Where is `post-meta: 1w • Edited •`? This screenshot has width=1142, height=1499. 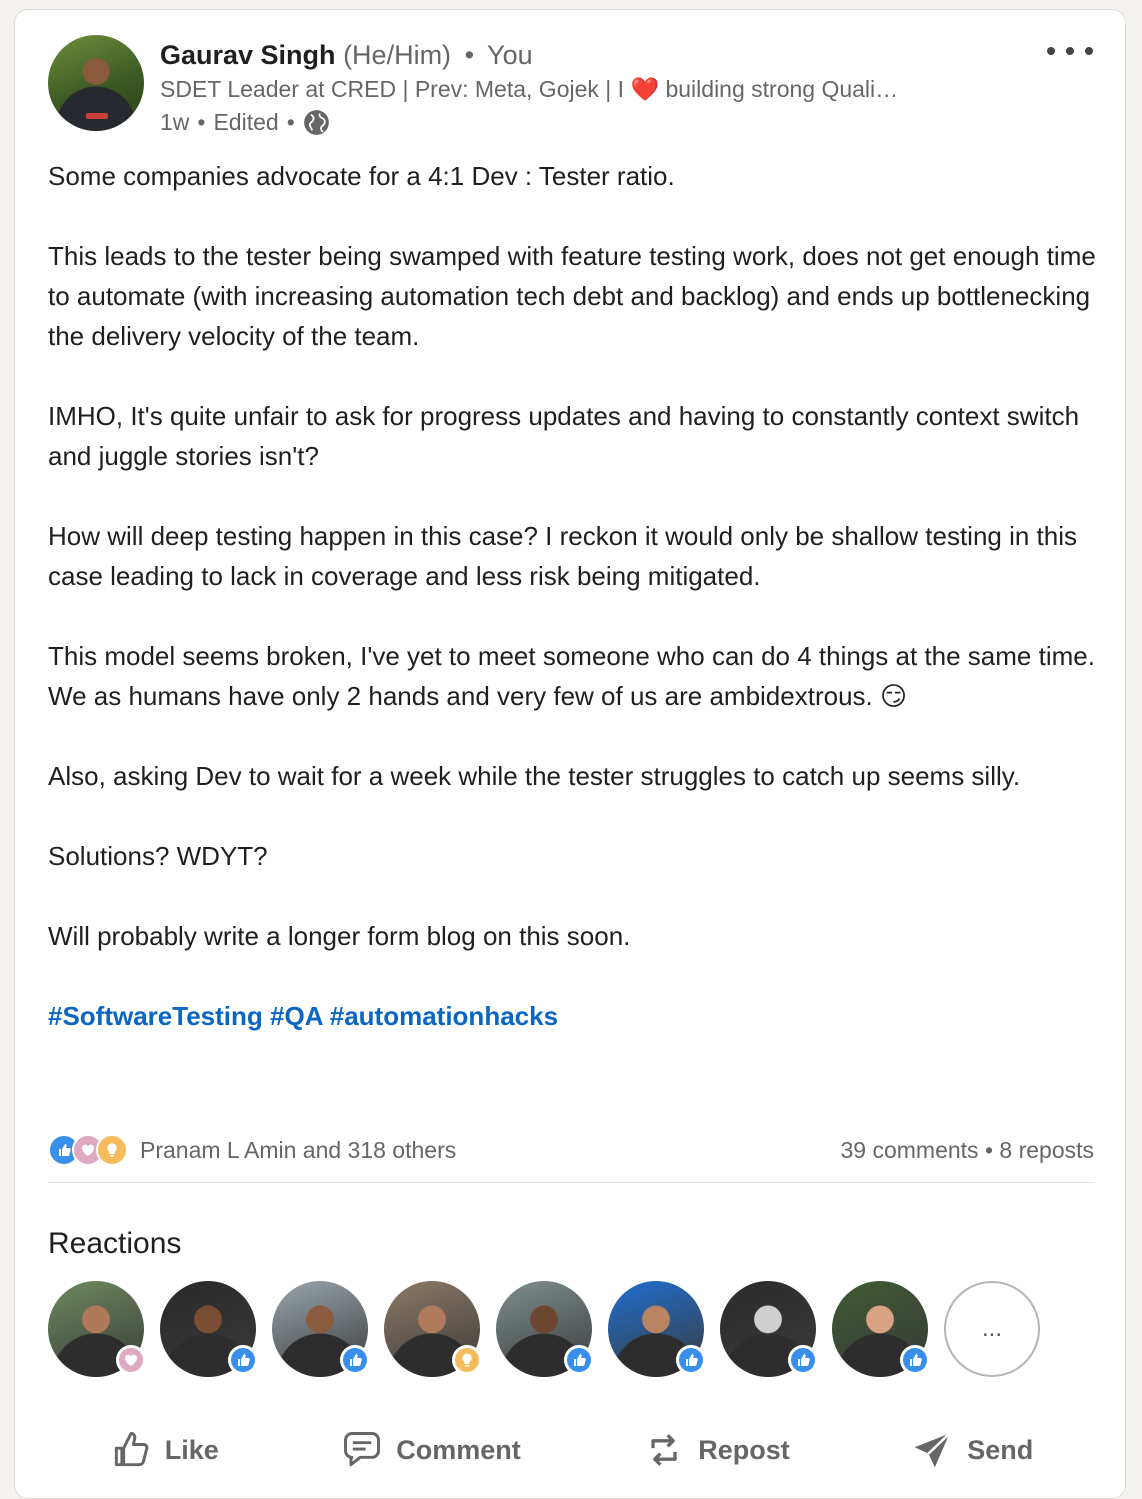
post-meta: 1w • Edited • is located at coordinates (245, 122).